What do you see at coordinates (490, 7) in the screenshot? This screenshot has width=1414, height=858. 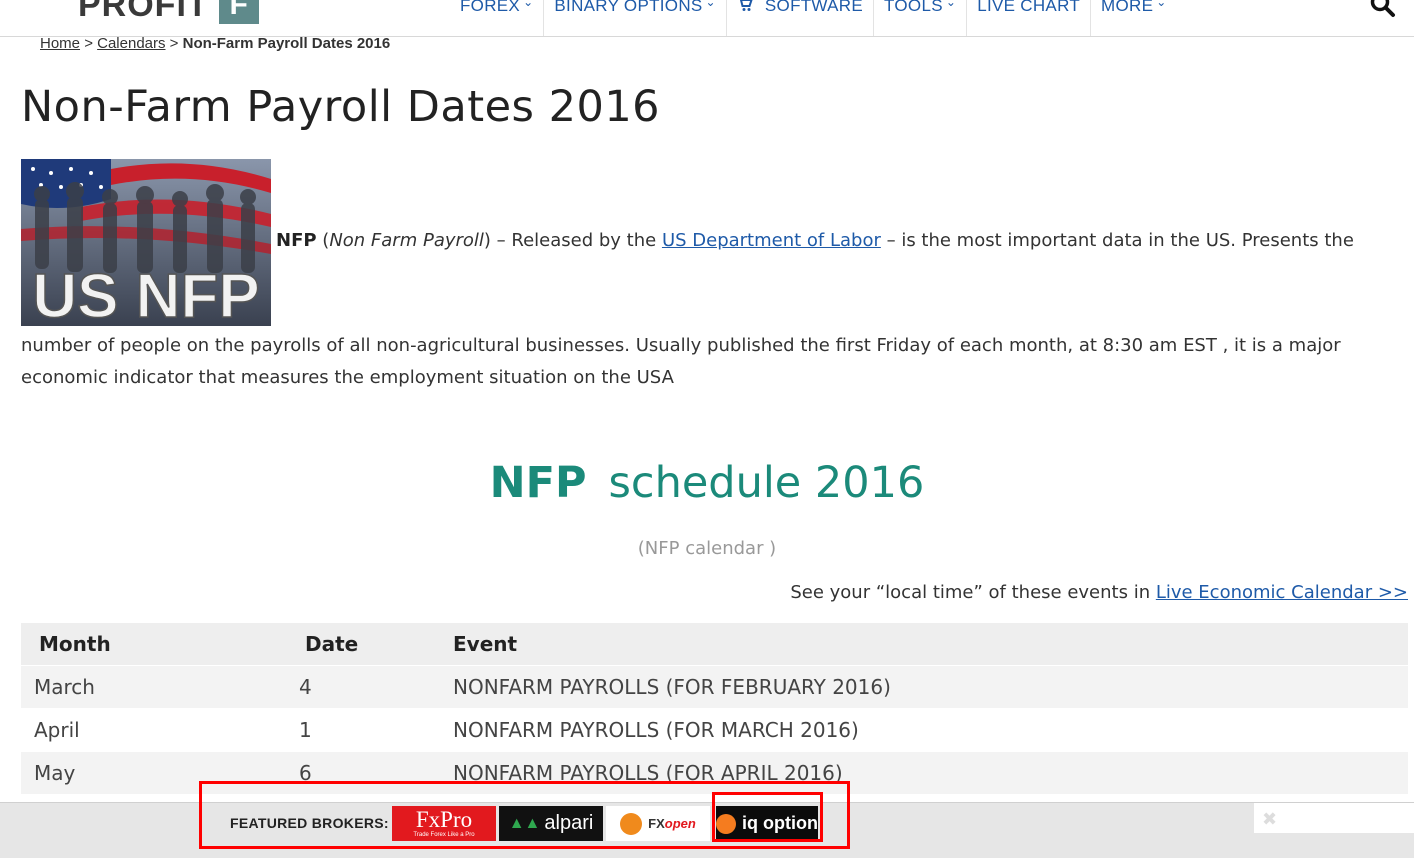 I see `nav-label: FOREX` at bounding box center [490, 7].